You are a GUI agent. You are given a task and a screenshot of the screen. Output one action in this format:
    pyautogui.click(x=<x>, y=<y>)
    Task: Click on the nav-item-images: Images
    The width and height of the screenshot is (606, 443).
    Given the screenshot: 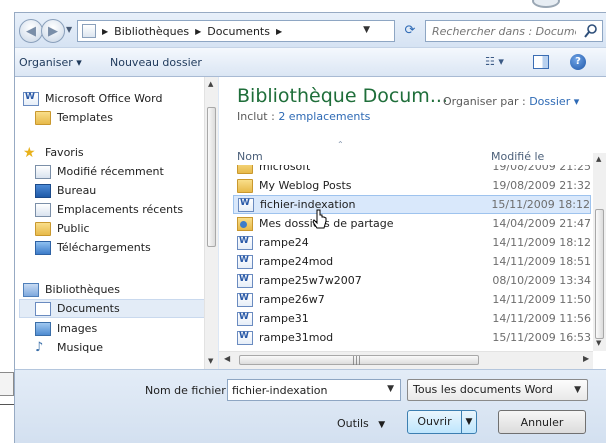 What is the action you would take?
    pyautogui.click(x=66, y=328)
    